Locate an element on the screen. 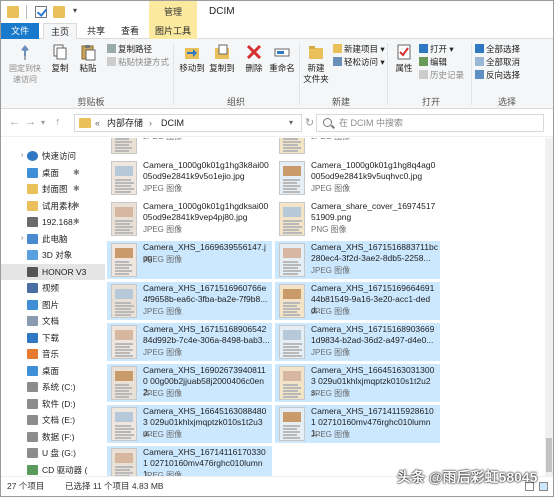  breadcrumb-dcim: DCIM is located at coordinates (172, 123).